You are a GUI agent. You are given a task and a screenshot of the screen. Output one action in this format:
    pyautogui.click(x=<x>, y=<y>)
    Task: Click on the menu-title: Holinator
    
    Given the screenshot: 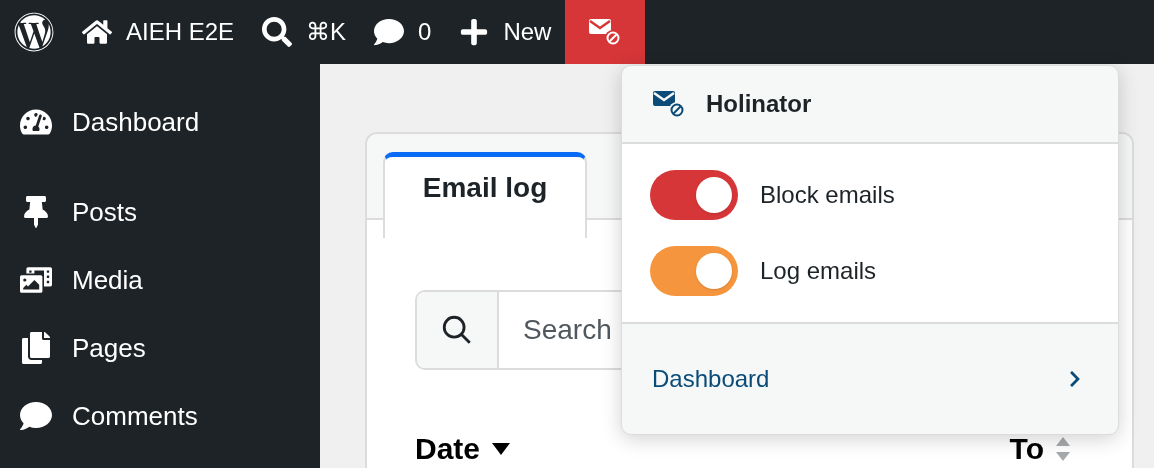 What is the action you would take?
    pyautogui.click(x=759, y=104)
    